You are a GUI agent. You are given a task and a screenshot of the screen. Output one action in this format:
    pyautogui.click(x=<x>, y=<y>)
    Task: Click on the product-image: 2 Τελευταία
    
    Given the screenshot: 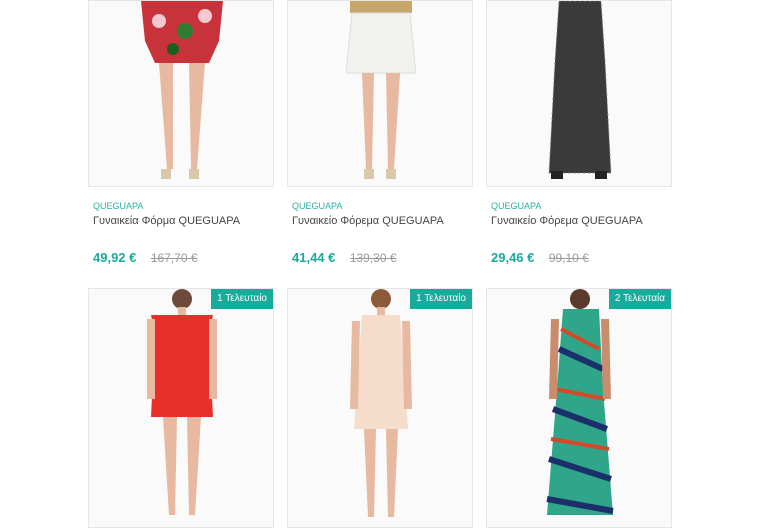 What is the action you would take?
    pyautogui.click(x=579, y=408)
    